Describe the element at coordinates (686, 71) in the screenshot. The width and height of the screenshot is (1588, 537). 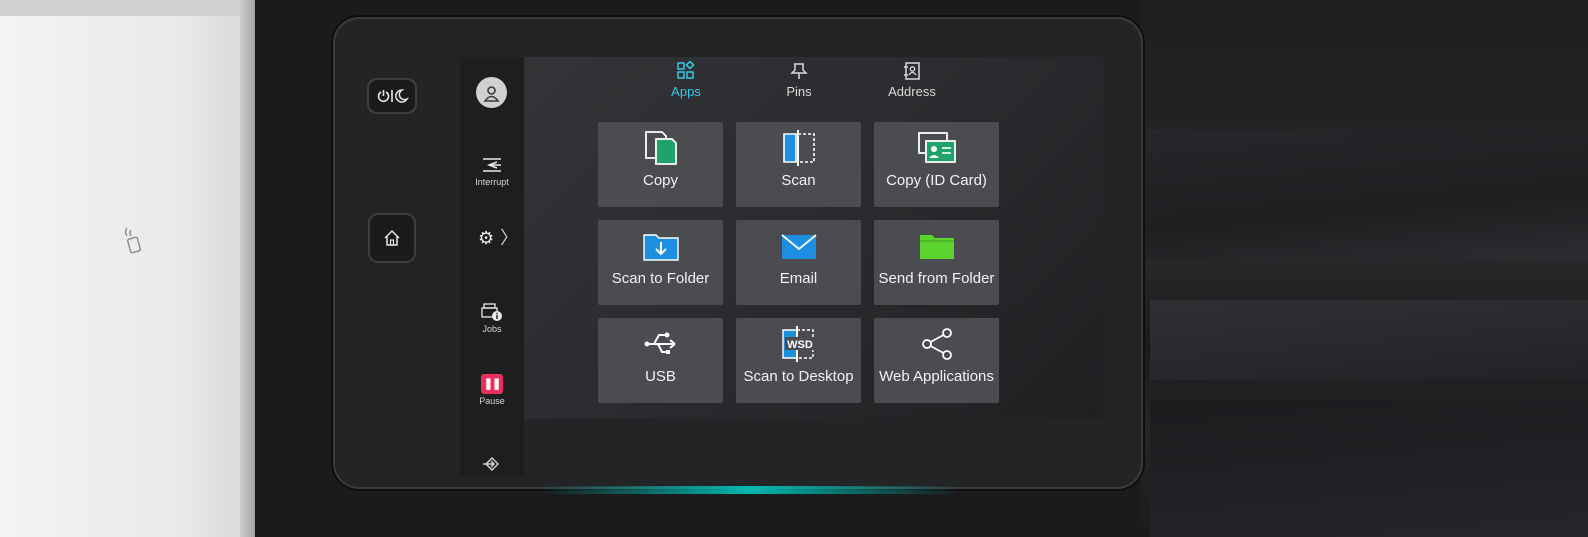
I see `apps-grid-icon` at that location.